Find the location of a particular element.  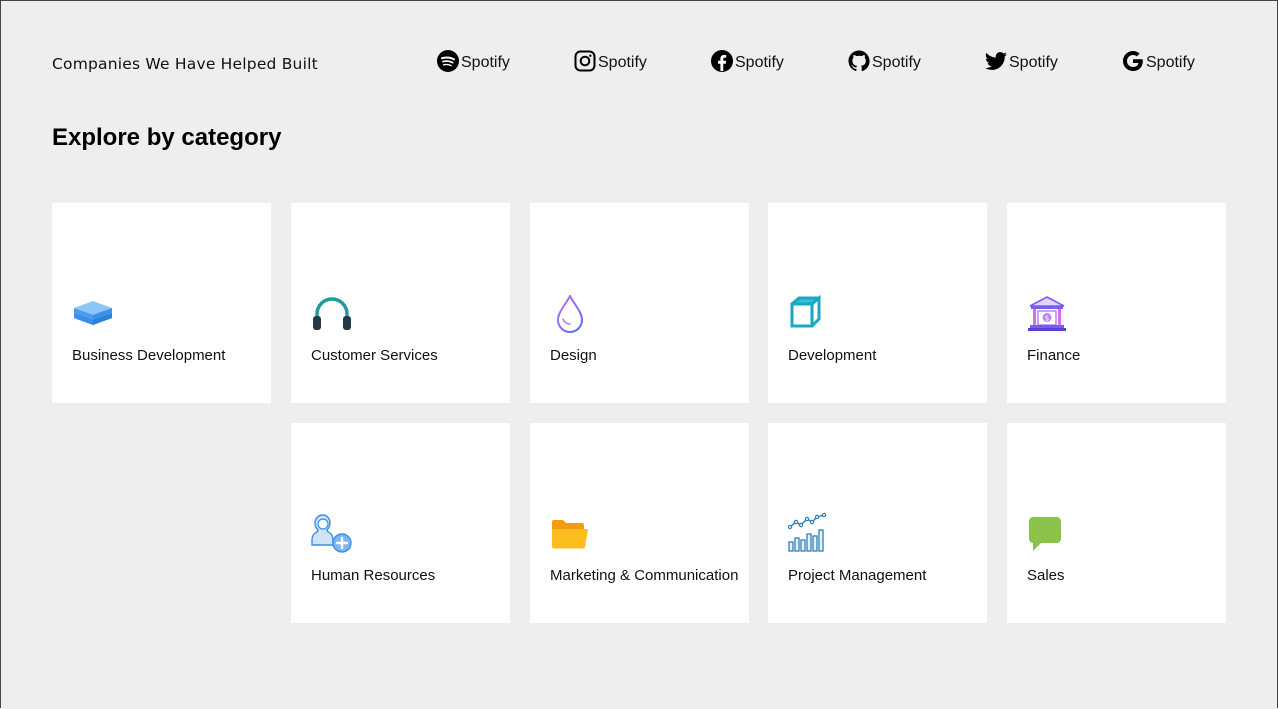

category-card-design: Design is located at coordinates (639, 303).